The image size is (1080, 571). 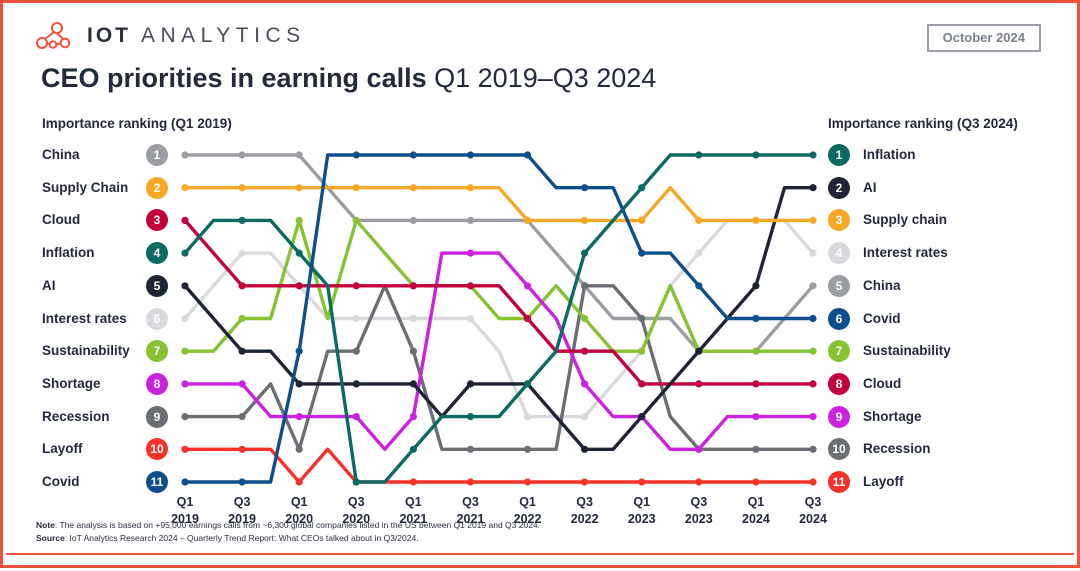 What do you see at coordinates (882, 318) in the screenshot?
I see `right-rank-label-covid: Covid` at bounding box center [882, 318].